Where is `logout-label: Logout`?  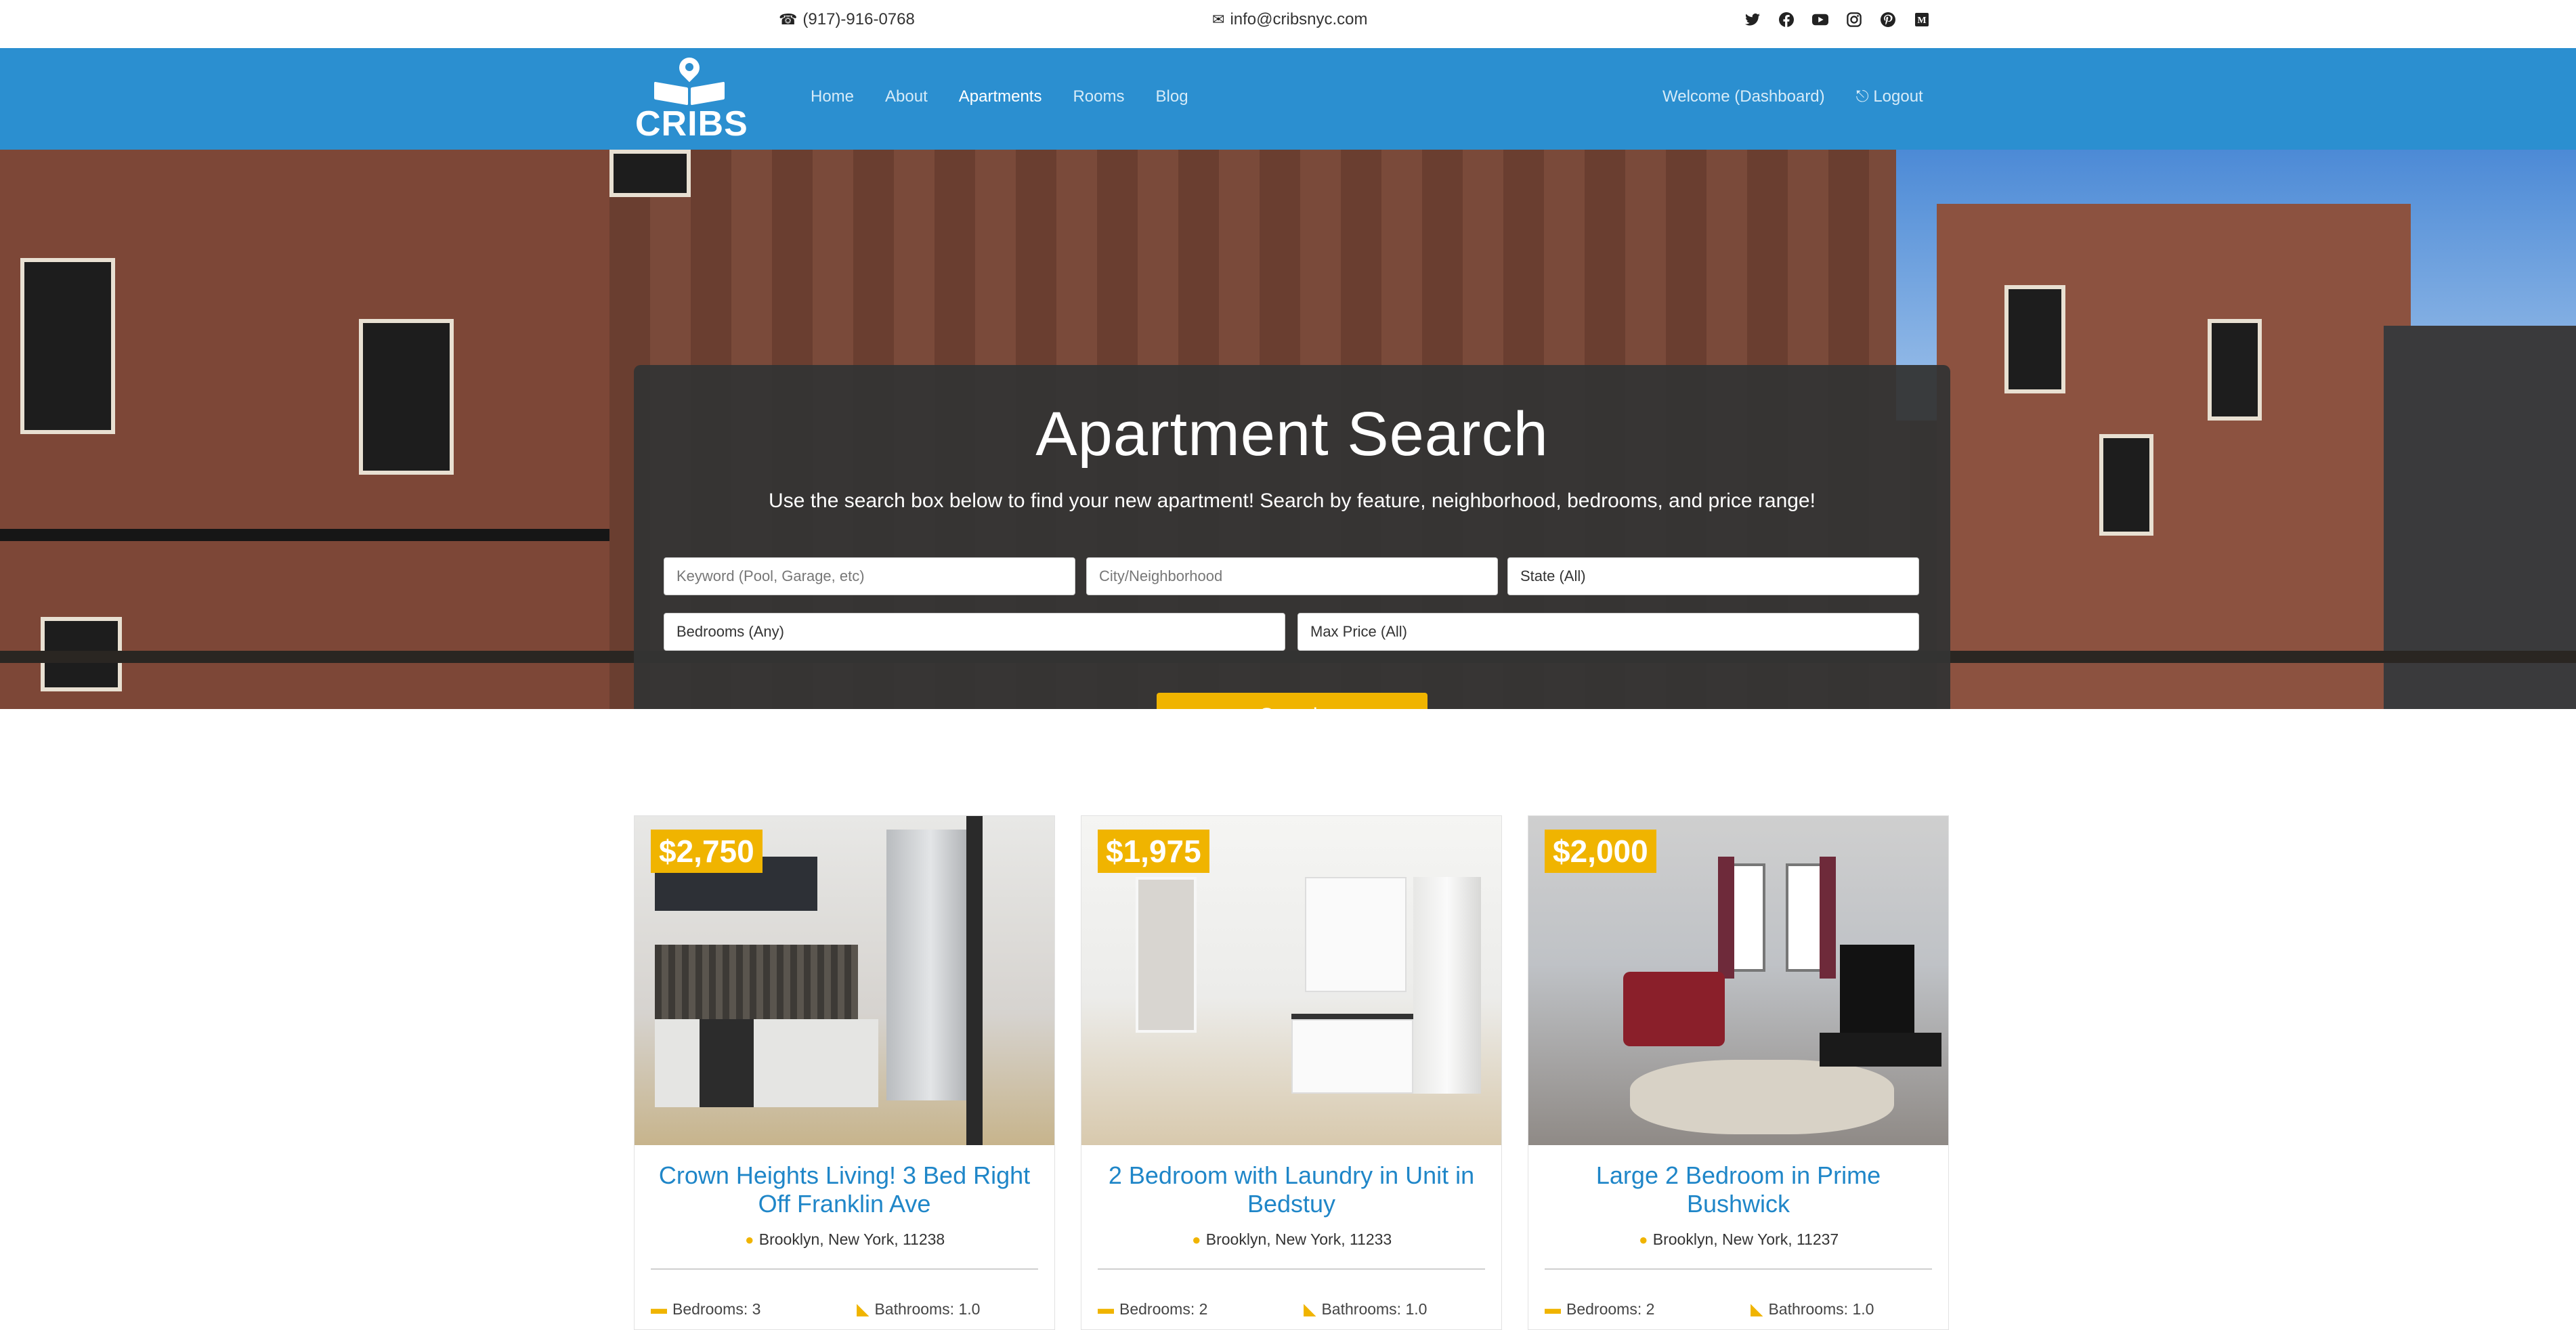
logout-label: Logout is located at coordinates (1898, 96).